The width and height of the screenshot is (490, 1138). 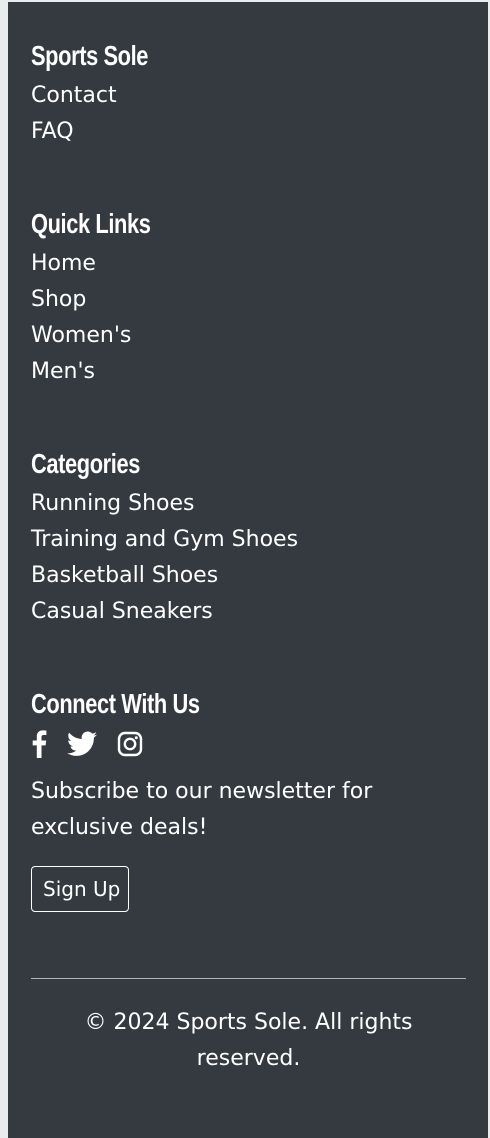 What do you see at coordinates (248, 1) in the screenshot?
I see `footer-top-border` at bounding box center [248, 1].